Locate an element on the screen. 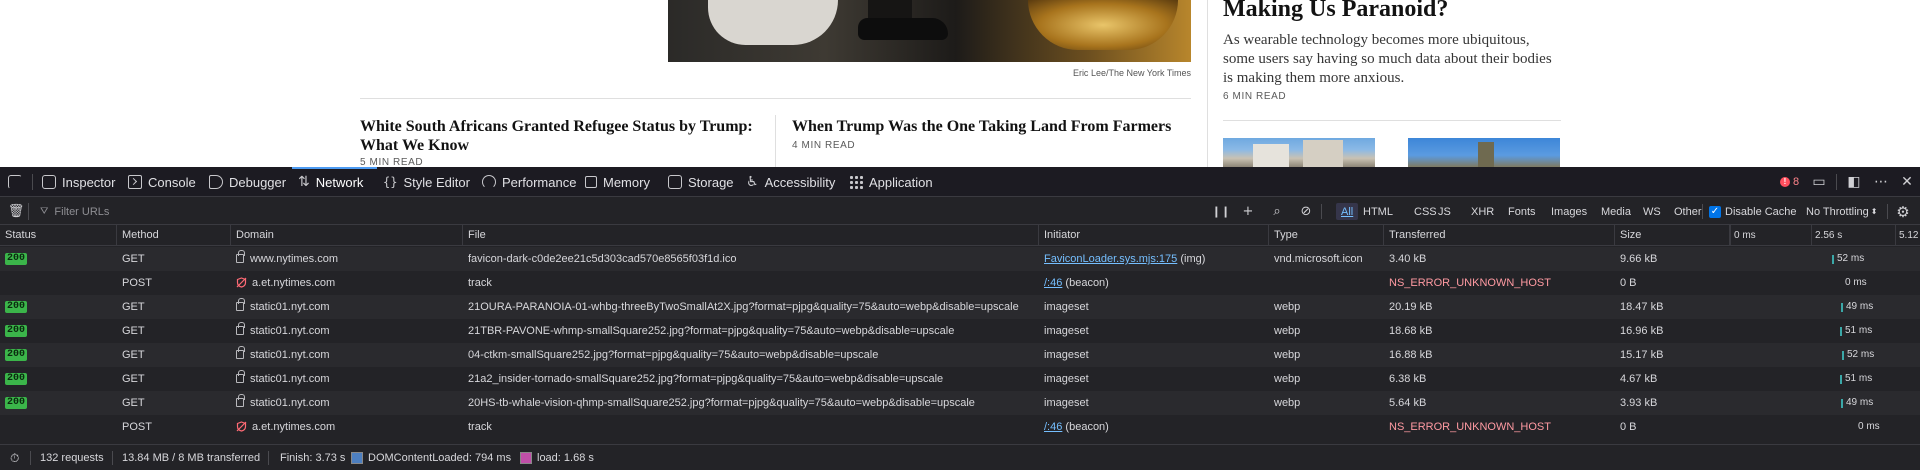 This screenshot has width=1920, height=470. more-options-button: ⋯ is located at coordinates (1881, 182).